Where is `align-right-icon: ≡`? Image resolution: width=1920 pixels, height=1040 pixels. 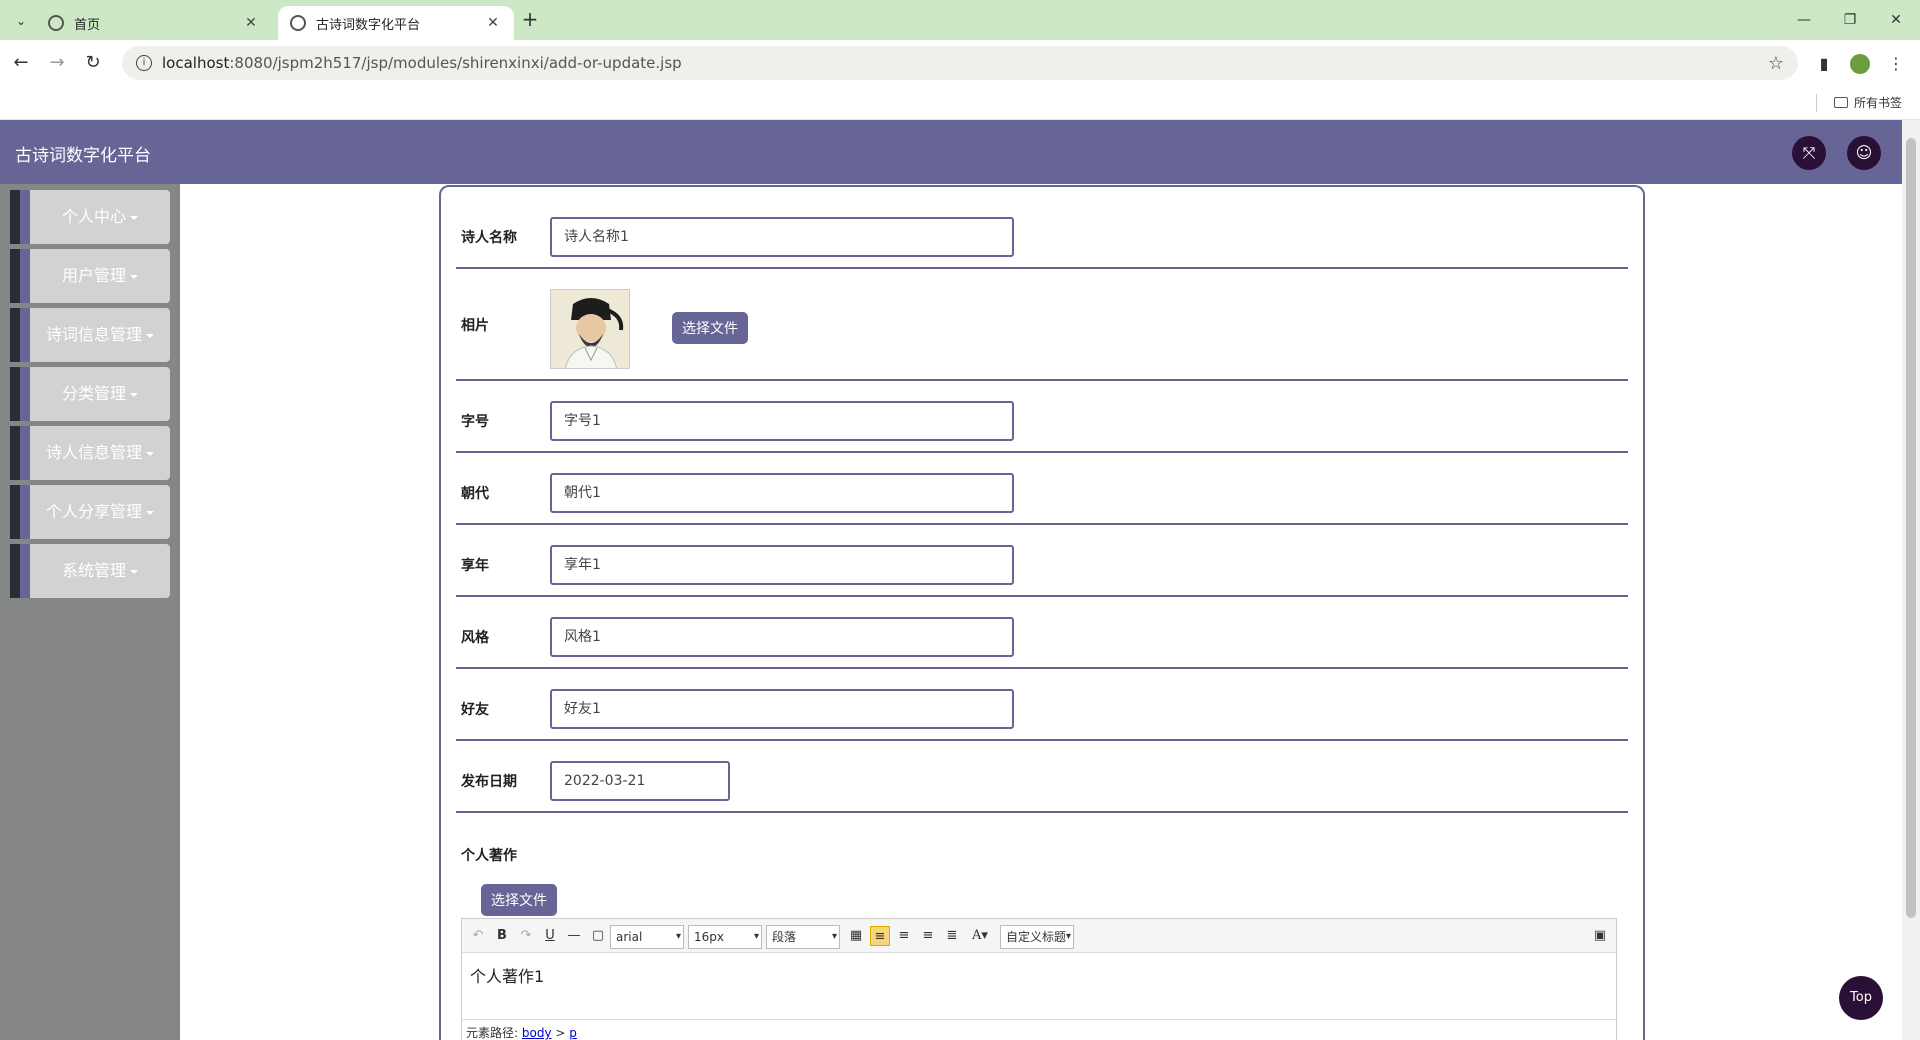 align-right-icon: ≡ is located at coordinates (904, 936).